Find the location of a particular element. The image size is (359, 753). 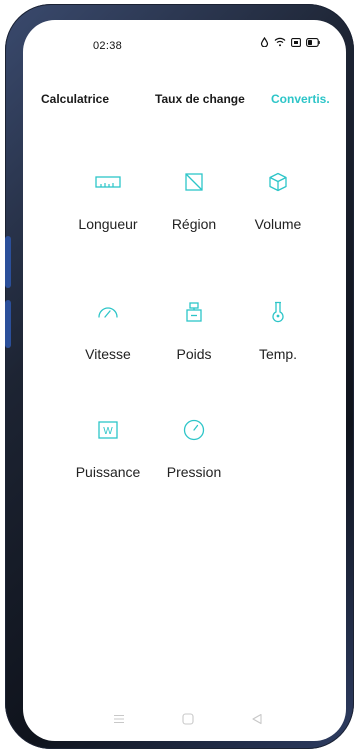

power-icon: W is located at coordinates (108, 430).